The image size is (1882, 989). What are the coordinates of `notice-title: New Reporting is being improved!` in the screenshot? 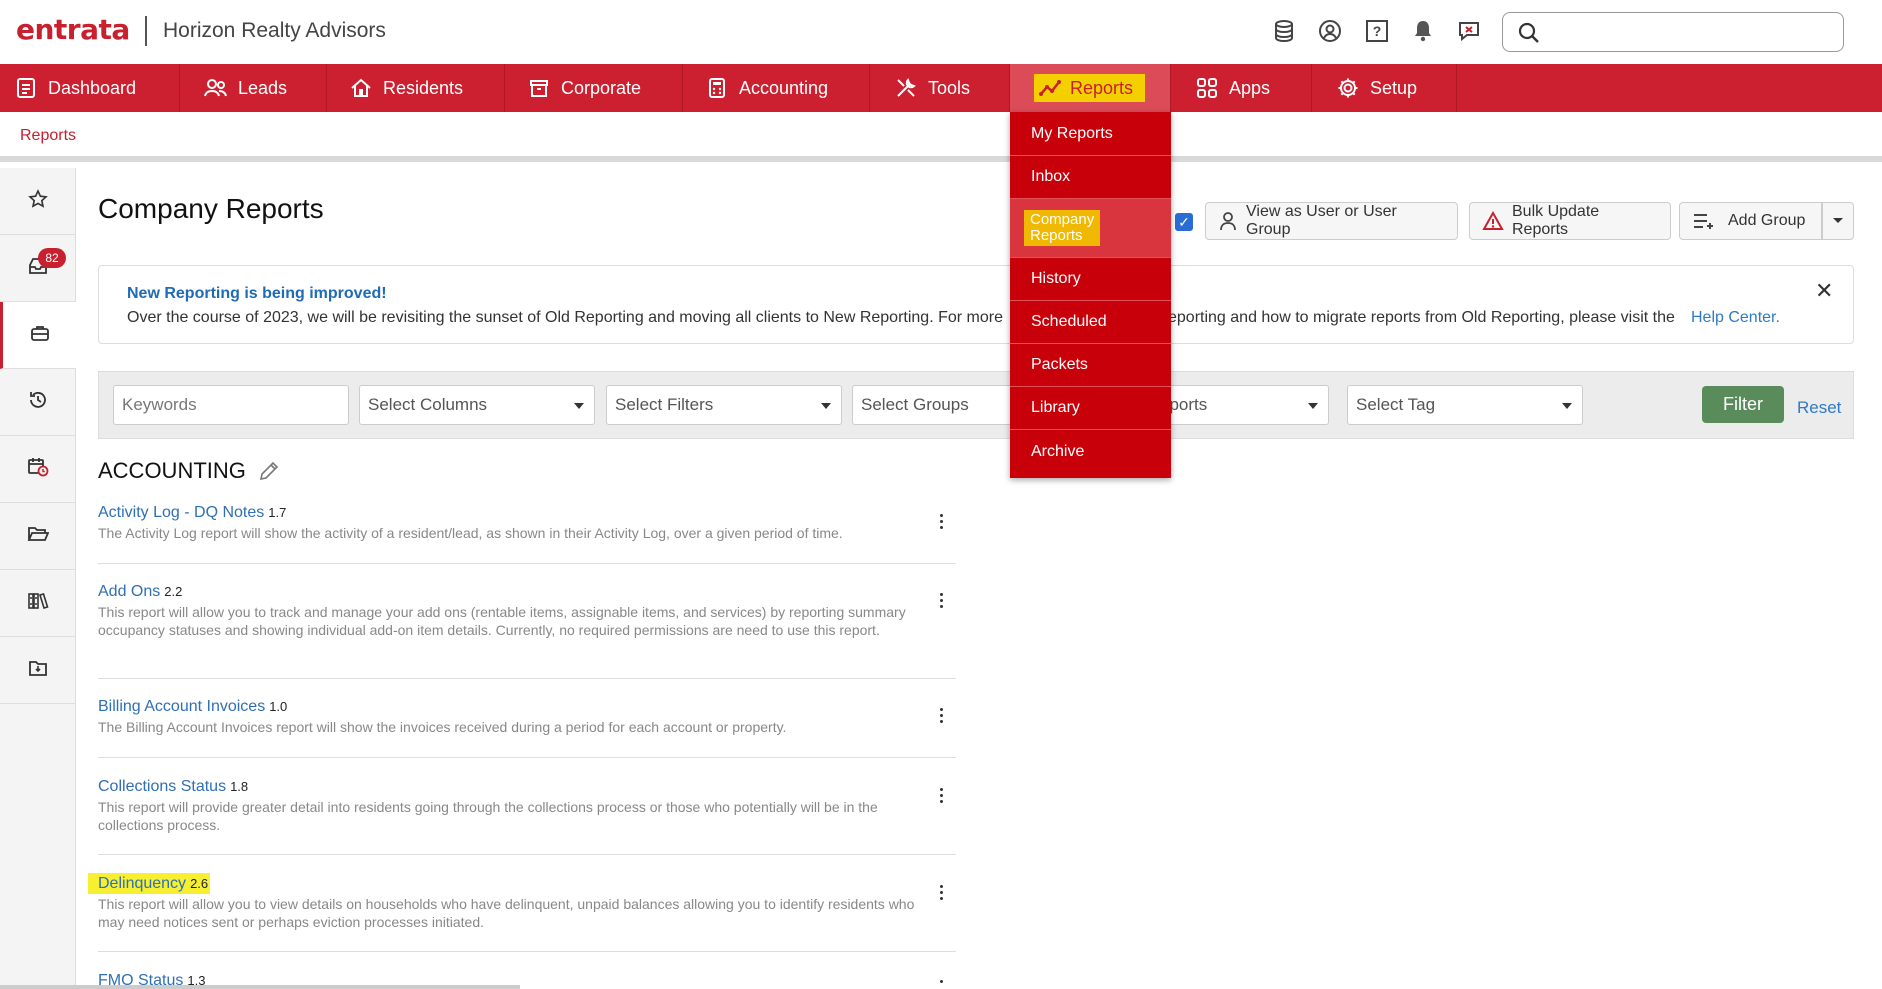 It's located at (257, 293).